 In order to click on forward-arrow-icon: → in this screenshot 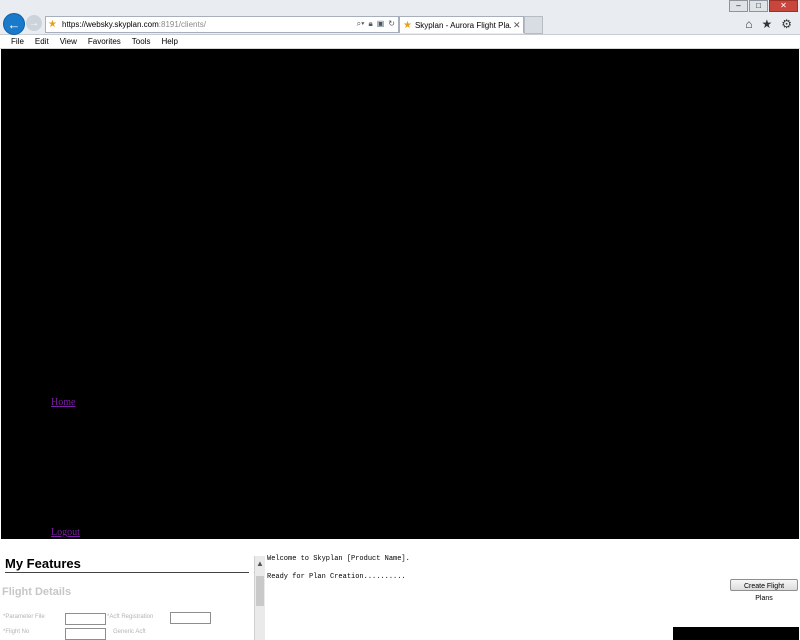, I will do `click(34, 23)`.